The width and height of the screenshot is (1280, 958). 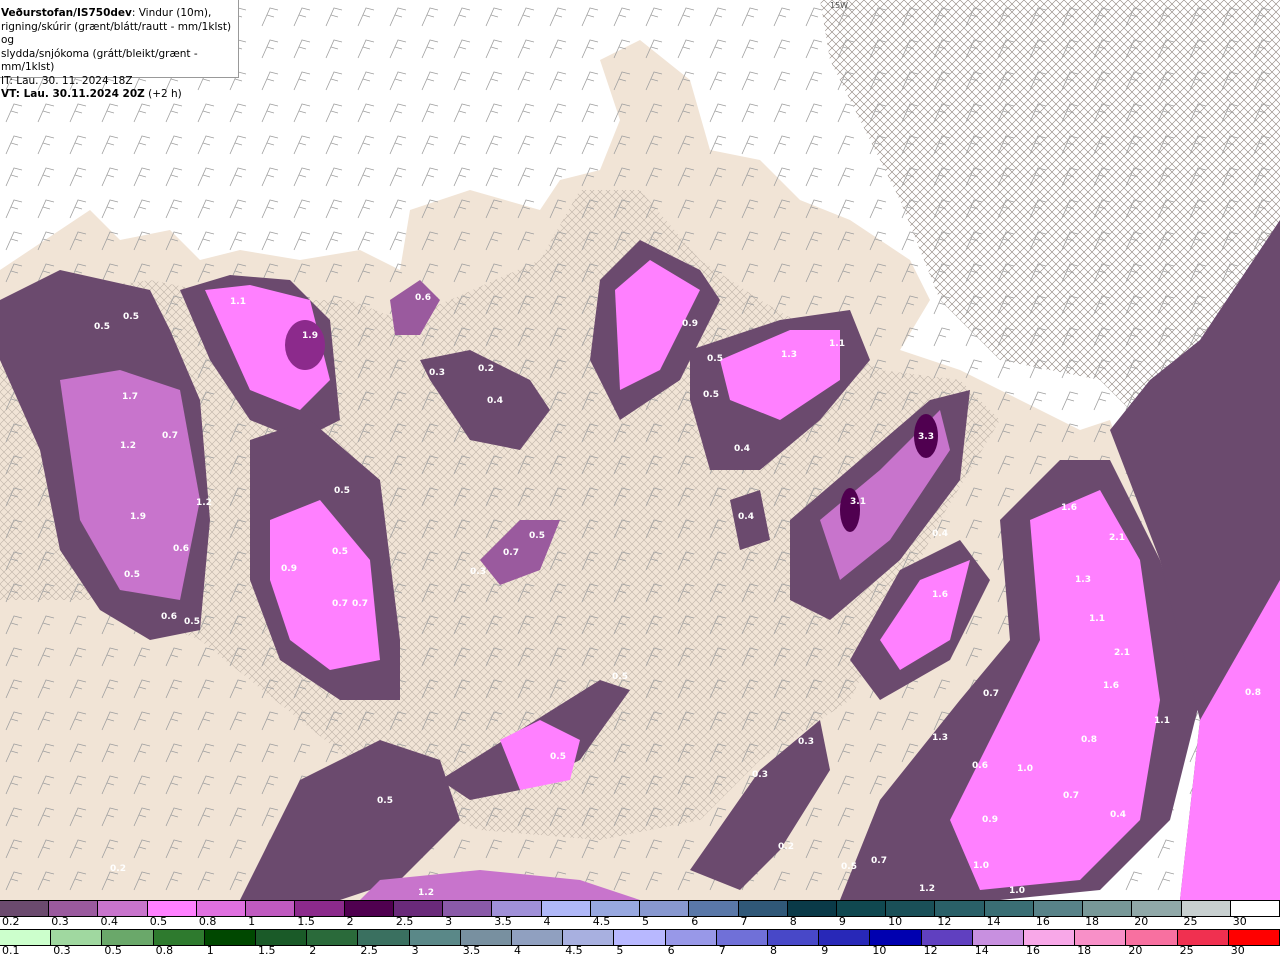 What do you see at coordinates (1253, 693) in the screenshot?
I see `precip-value-label: 0.8` at bounding box center [1253, 693].